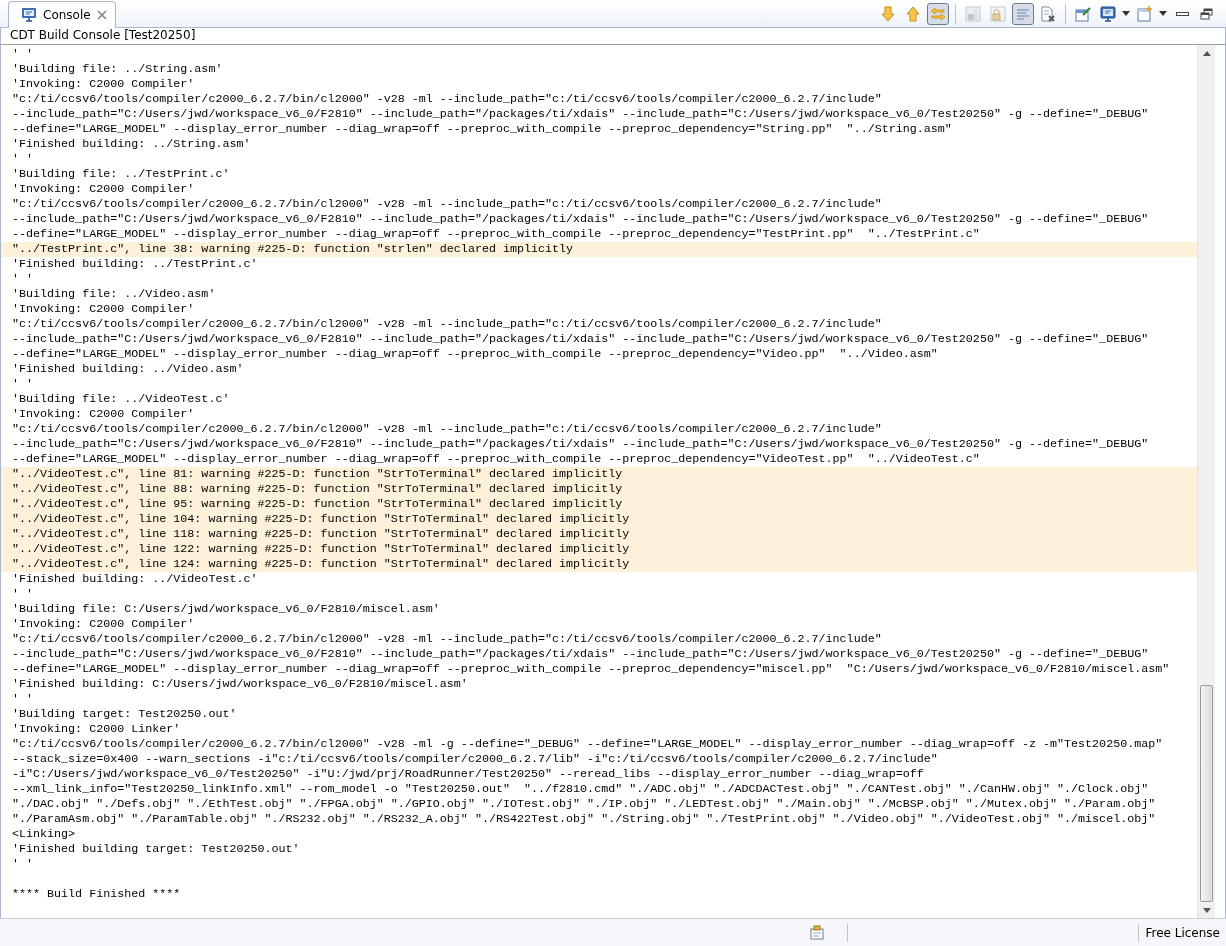 The image size is (1226, 946). What do you see at coordinates (1145, 13) in the screenshot?
I see `new-console-icon` at bounding box center [1145, 13].